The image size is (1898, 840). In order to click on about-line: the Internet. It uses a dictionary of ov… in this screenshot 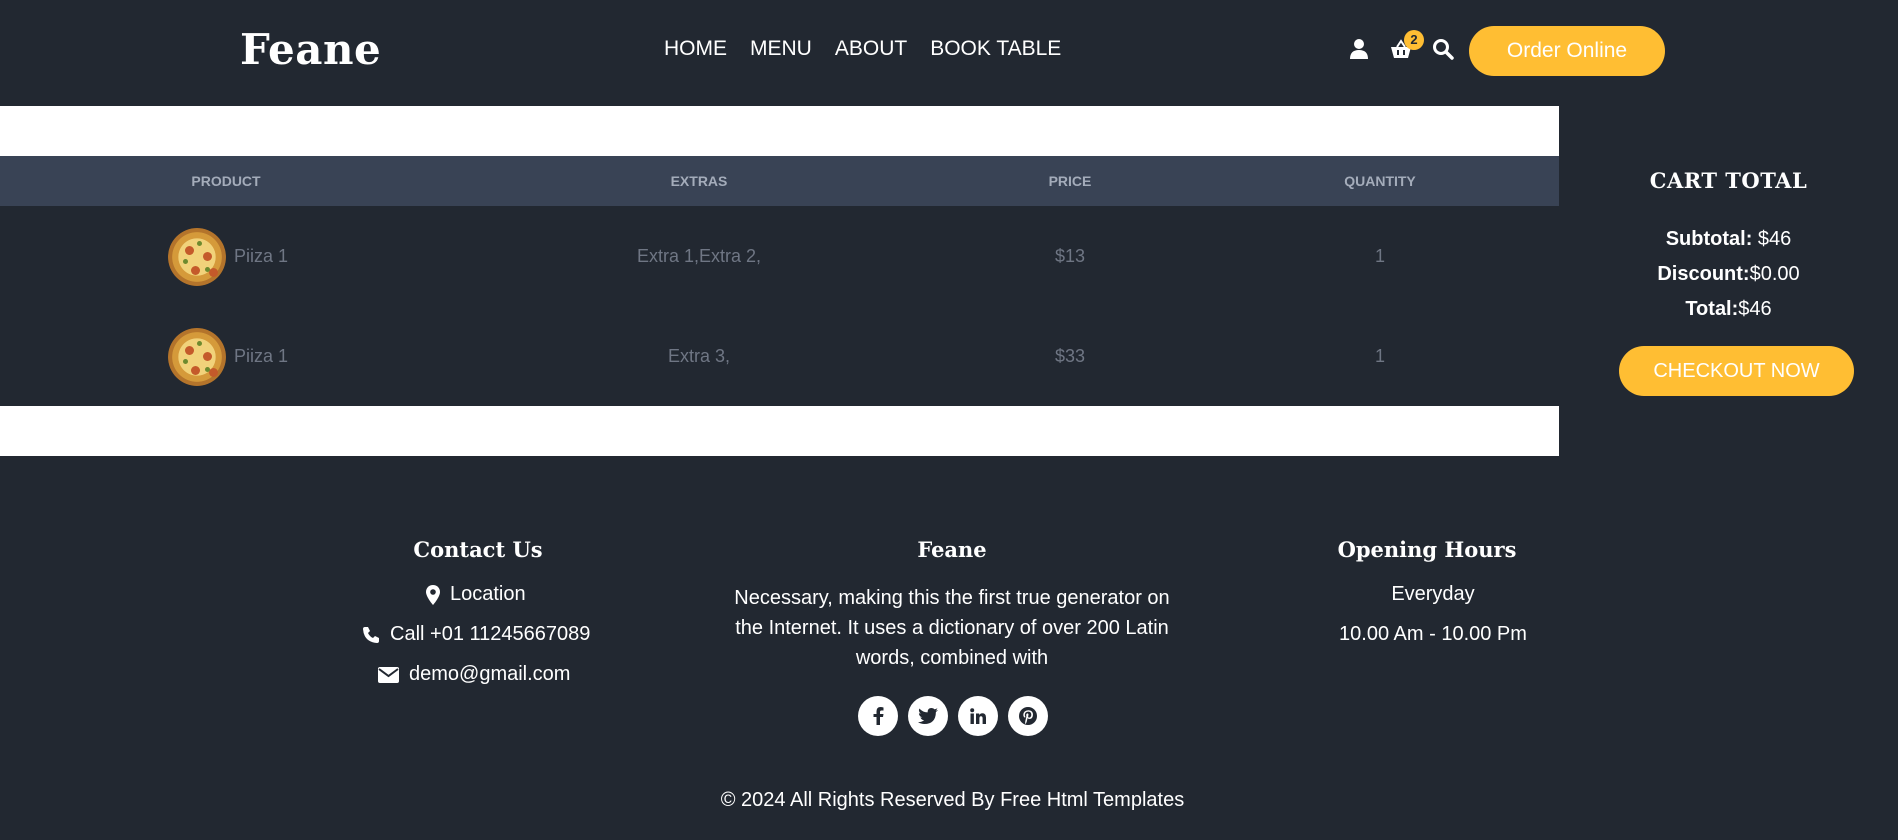, I will do `click(952, 628)`.